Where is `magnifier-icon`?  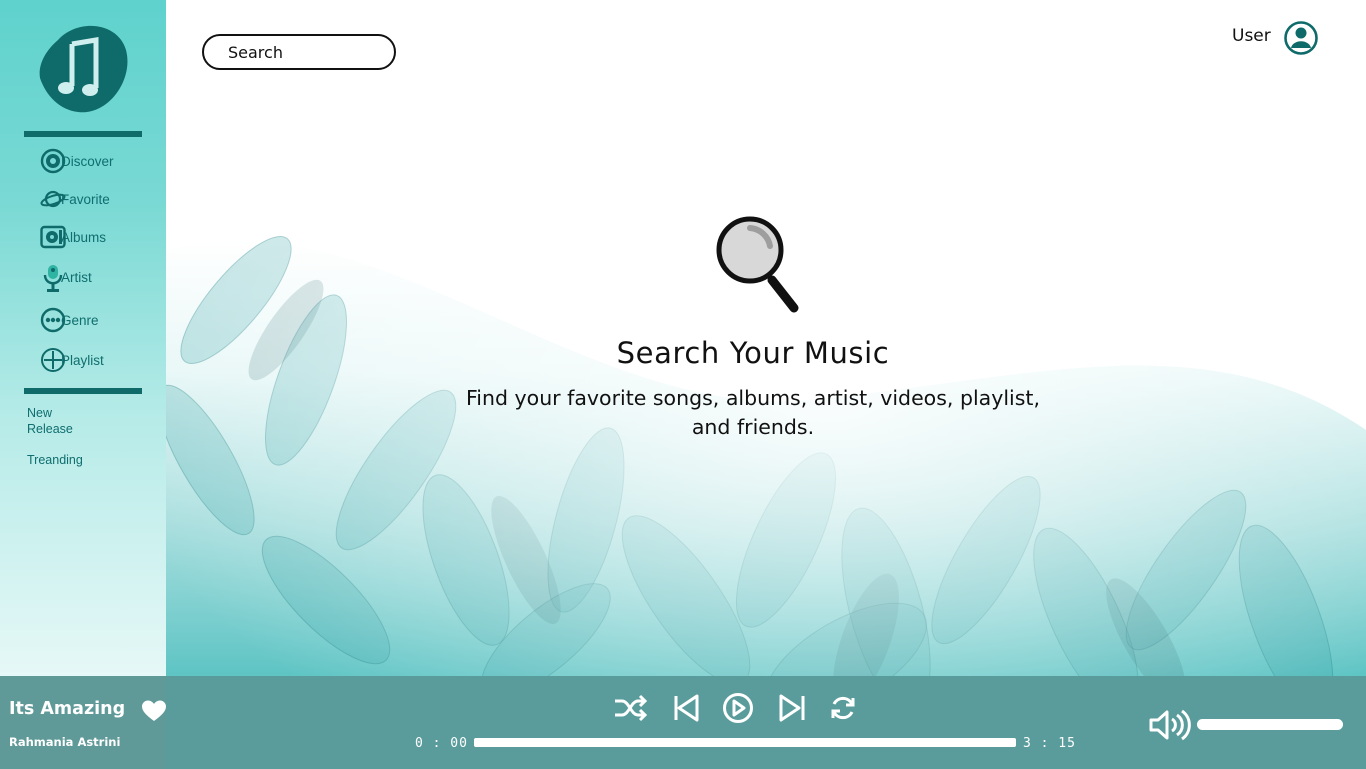 magnifier-icon is located at coordinates (757, 264).